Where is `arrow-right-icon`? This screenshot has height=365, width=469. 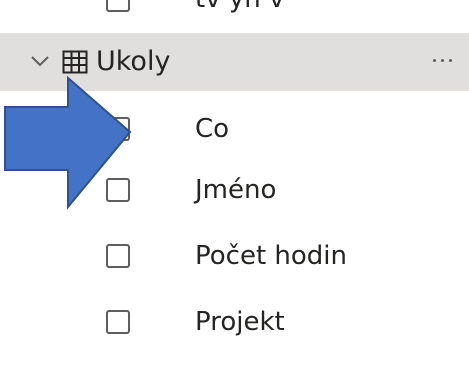
arrow-right-icon is located at coordinates (68, 142).